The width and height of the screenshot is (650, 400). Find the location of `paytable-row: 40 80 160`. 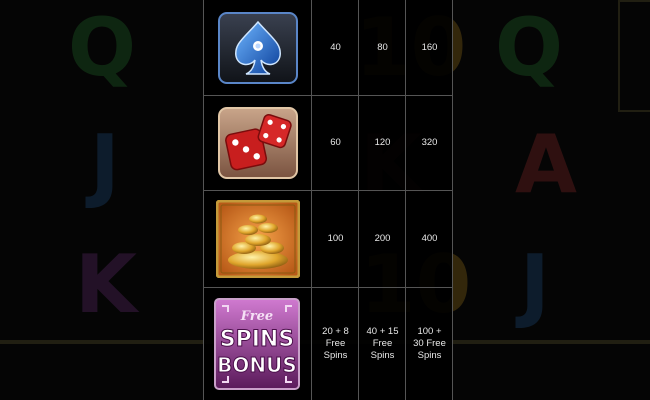

paytable-row: 40 80 160 is located at coordinates (328, 48).